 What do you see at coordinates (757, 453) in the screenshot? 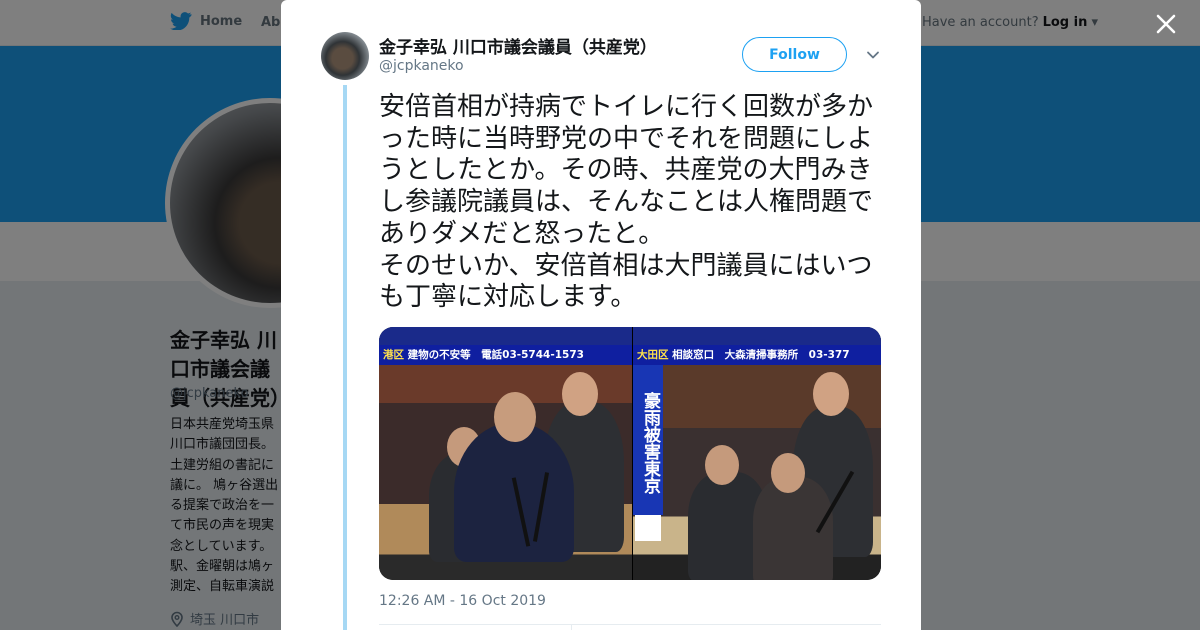
I see `tv-screenshot-right: 大田区 相談窓口 大森清掃事務所 03-377 豪雨被害東京` at bounding box center [757, 453].